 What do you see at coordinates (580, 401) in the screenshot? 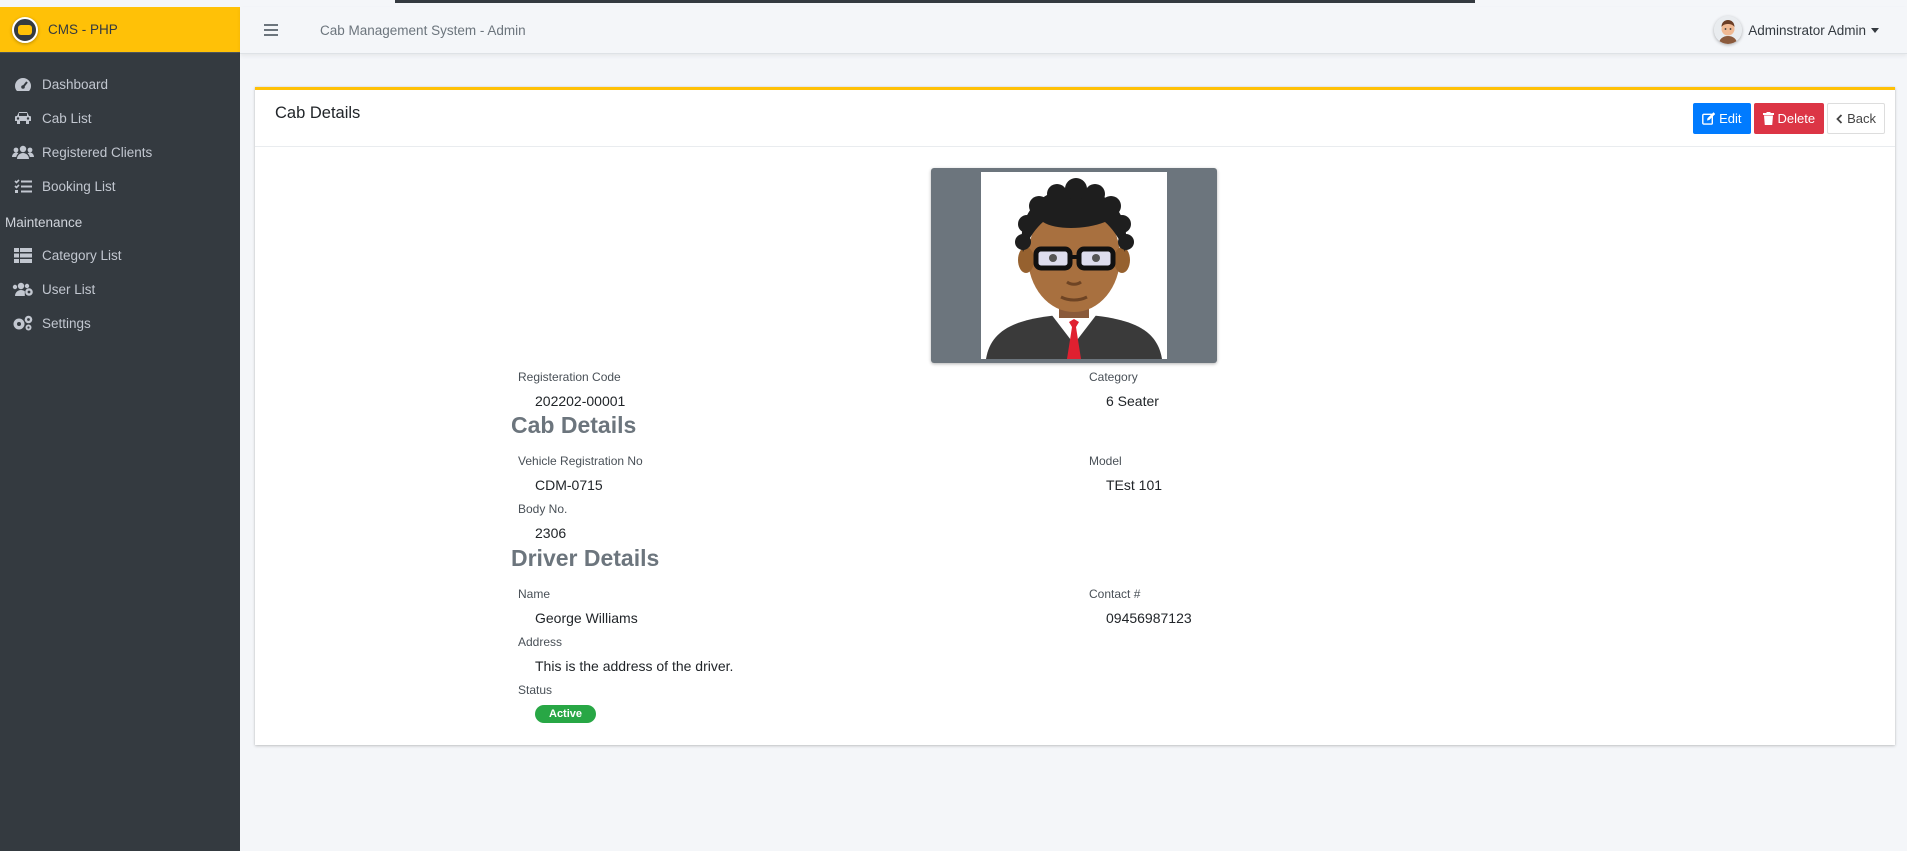
I see `registration-code-value: 202202-00001` at bounding box center [580, 401].